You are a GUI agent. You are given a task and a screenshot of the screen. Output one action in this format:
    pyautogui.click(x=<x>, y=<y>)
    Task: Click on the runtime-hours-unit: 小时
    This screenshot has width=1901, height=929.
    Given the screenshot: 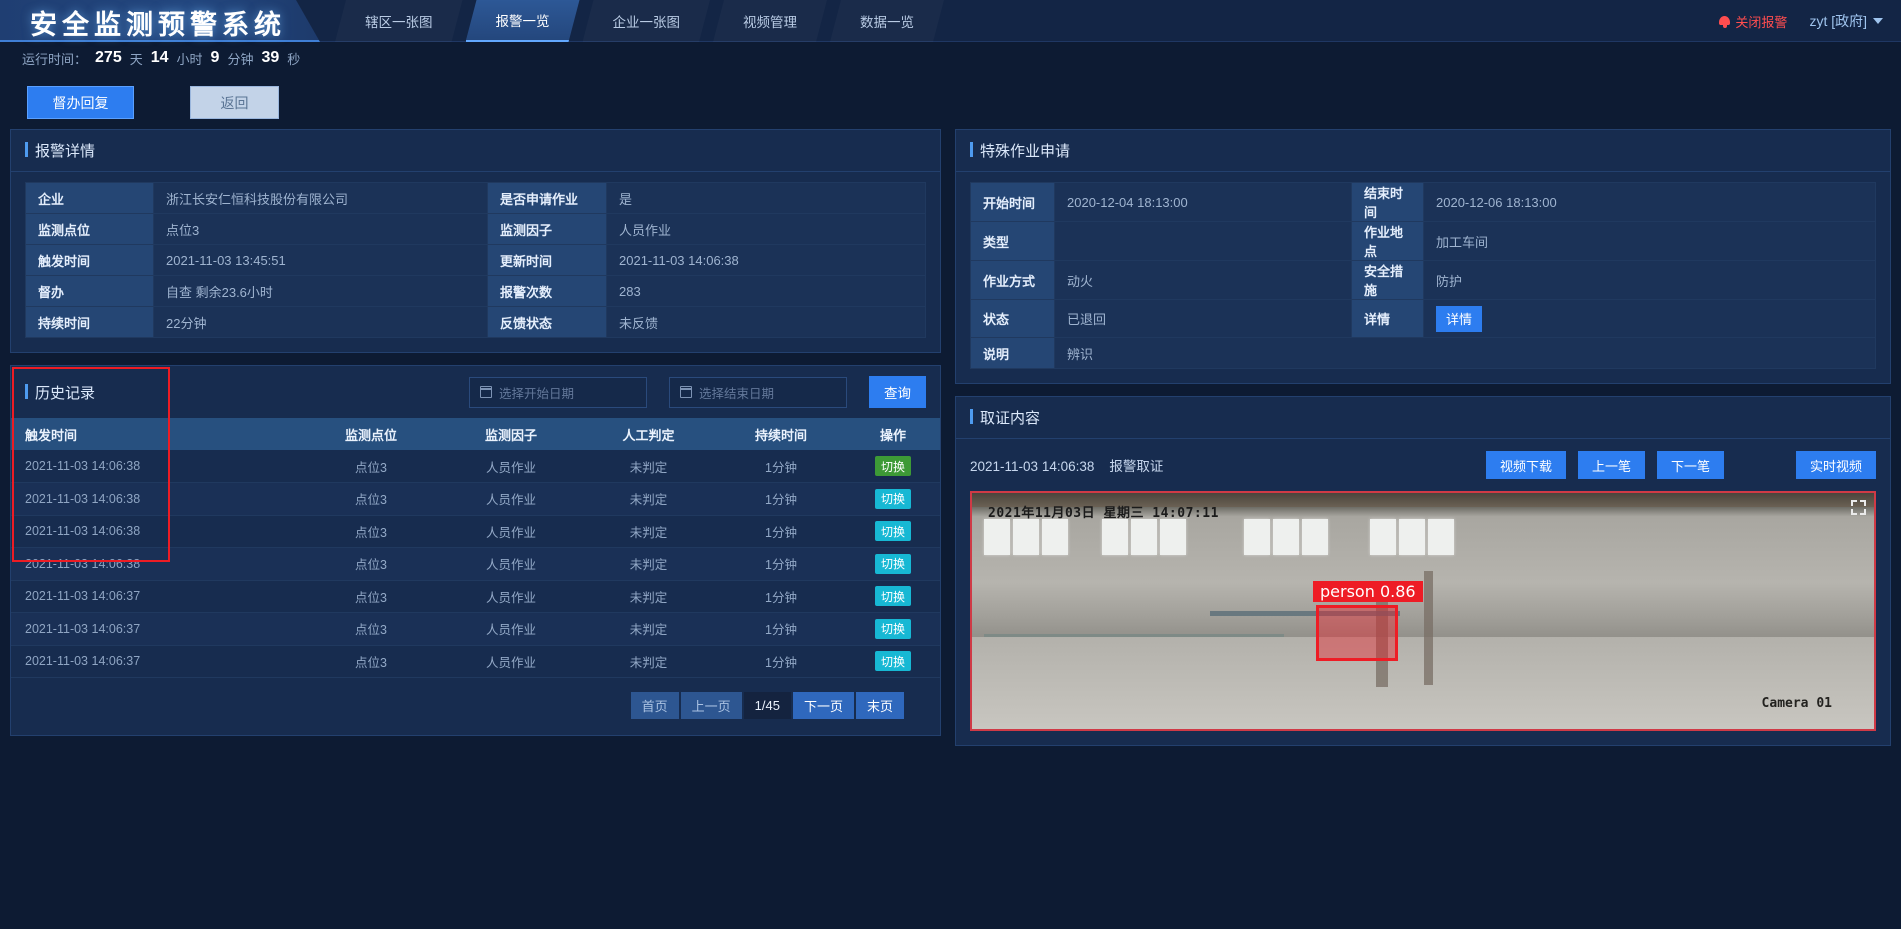 What is the action you would take?
    pyautogui.click(x=189, y=59)
    